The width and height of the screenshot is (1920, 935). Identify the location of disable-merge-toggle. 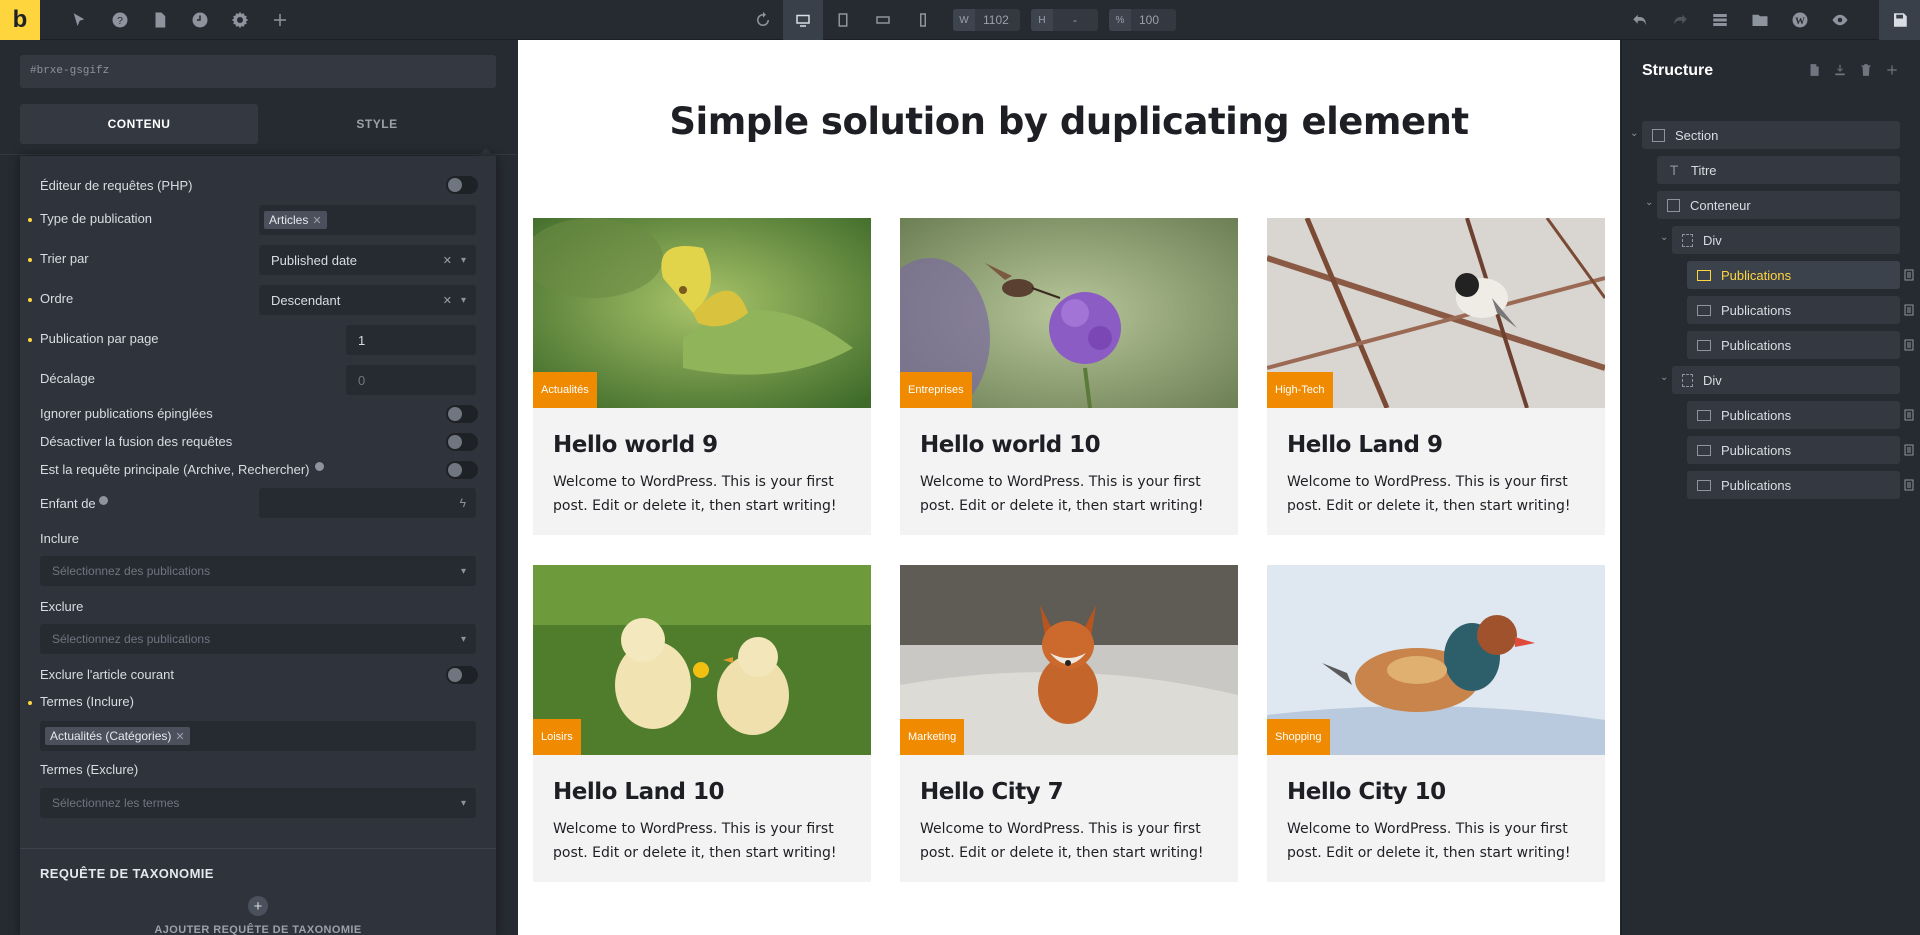
(462, 442).